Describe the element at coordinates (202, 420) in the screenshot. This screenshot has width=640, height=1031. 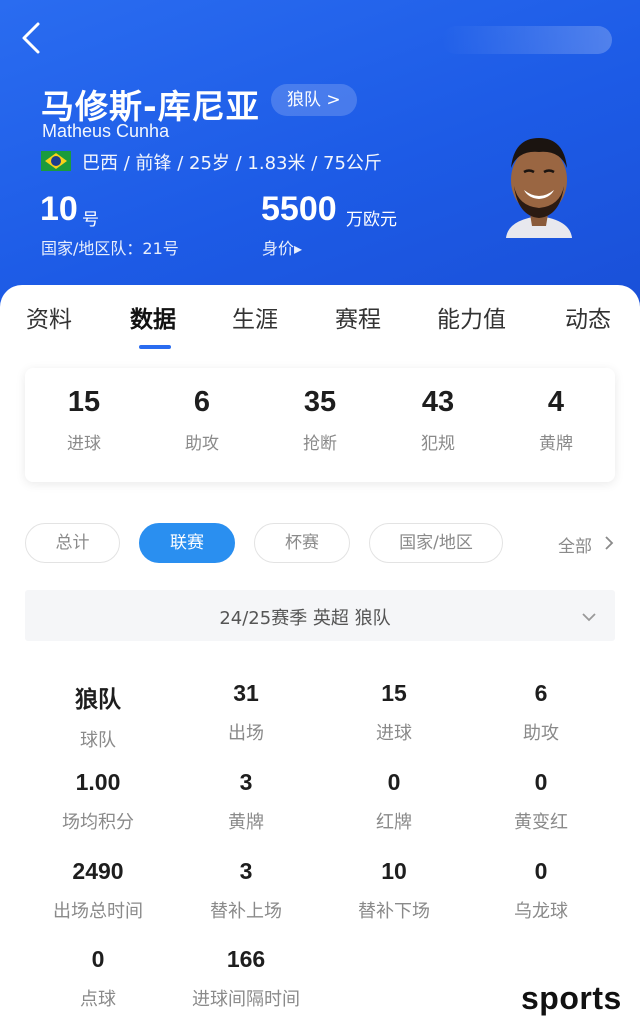
I see `summary-assists: 6 助攻` at that location.